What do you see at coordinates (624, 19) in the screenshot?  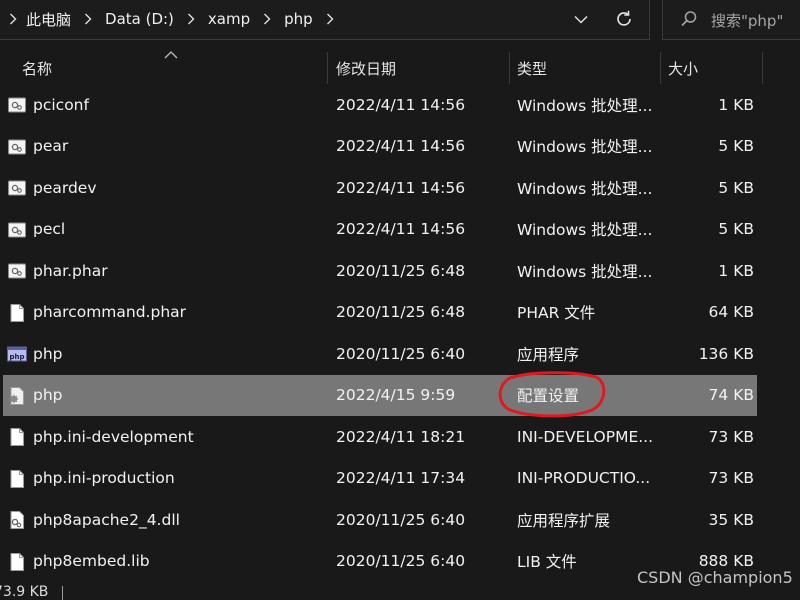 I see `refresh-button` at bounding box center [624, 19].